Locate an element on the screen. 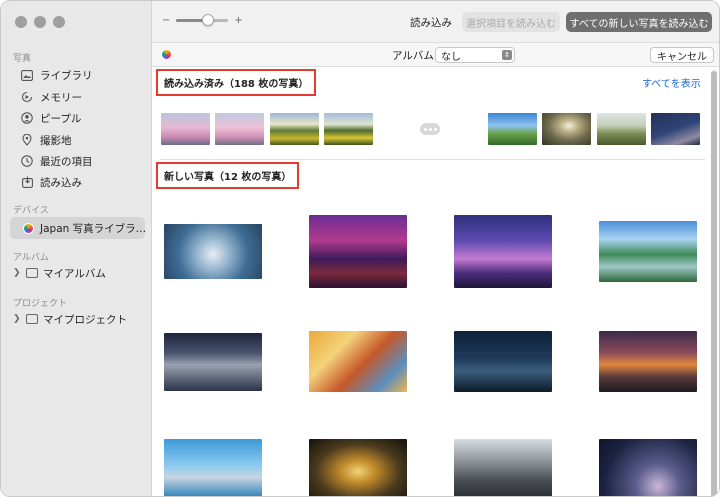 Image resolution: width=720 pixels, height=497 pixels. new-photos-section-title: 新しい写真（12 枚の写真） is located at coordinates (228, 175).